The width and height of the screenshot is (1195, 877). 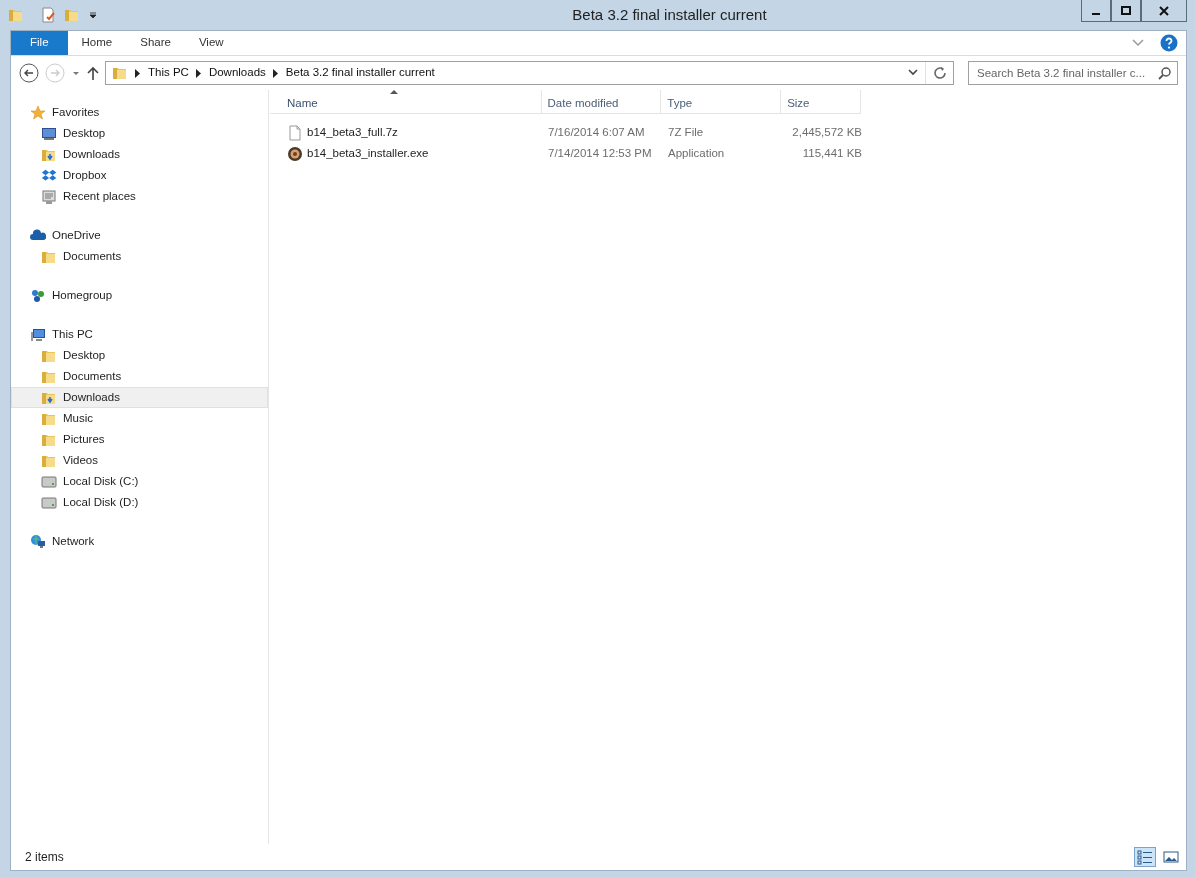 What do you see at coordinates (39, 43) in the screenshot?
I see `file-menu-button: File` at bounding box center [39, 43].